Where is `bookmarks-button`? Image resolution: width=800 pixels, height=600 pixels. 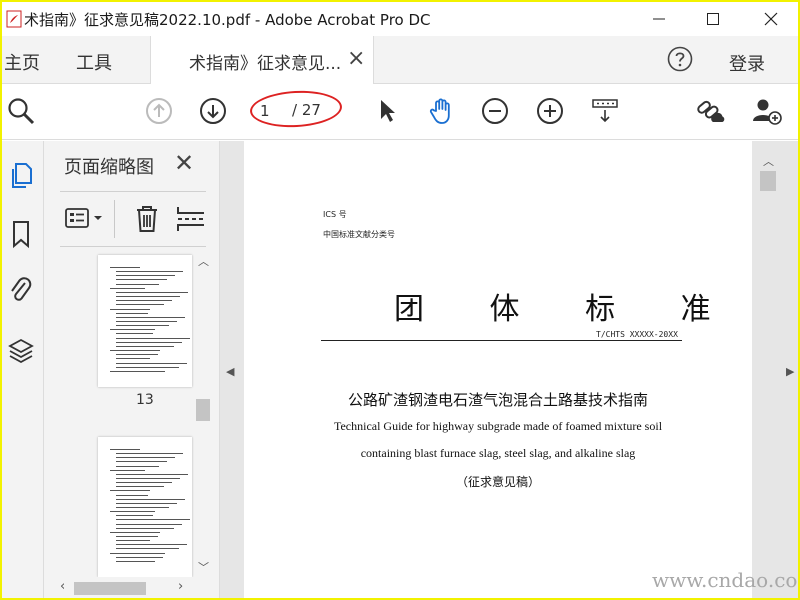
bookmarks-button is located at coordinates (21, 234).